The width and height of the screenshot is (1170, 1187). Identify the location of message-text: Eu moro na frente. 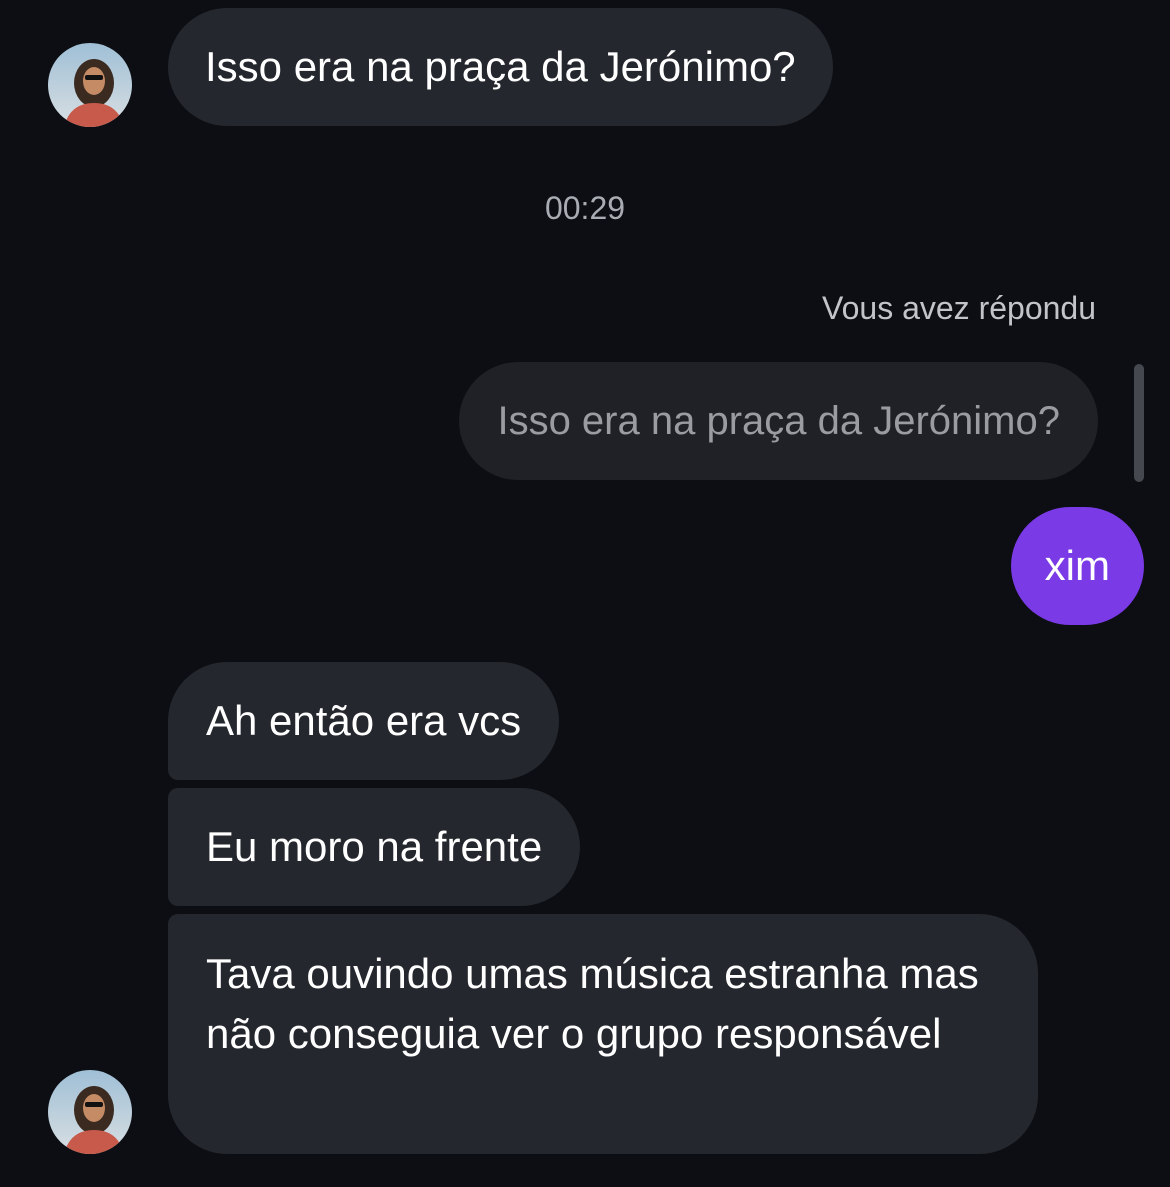
(374, 846).